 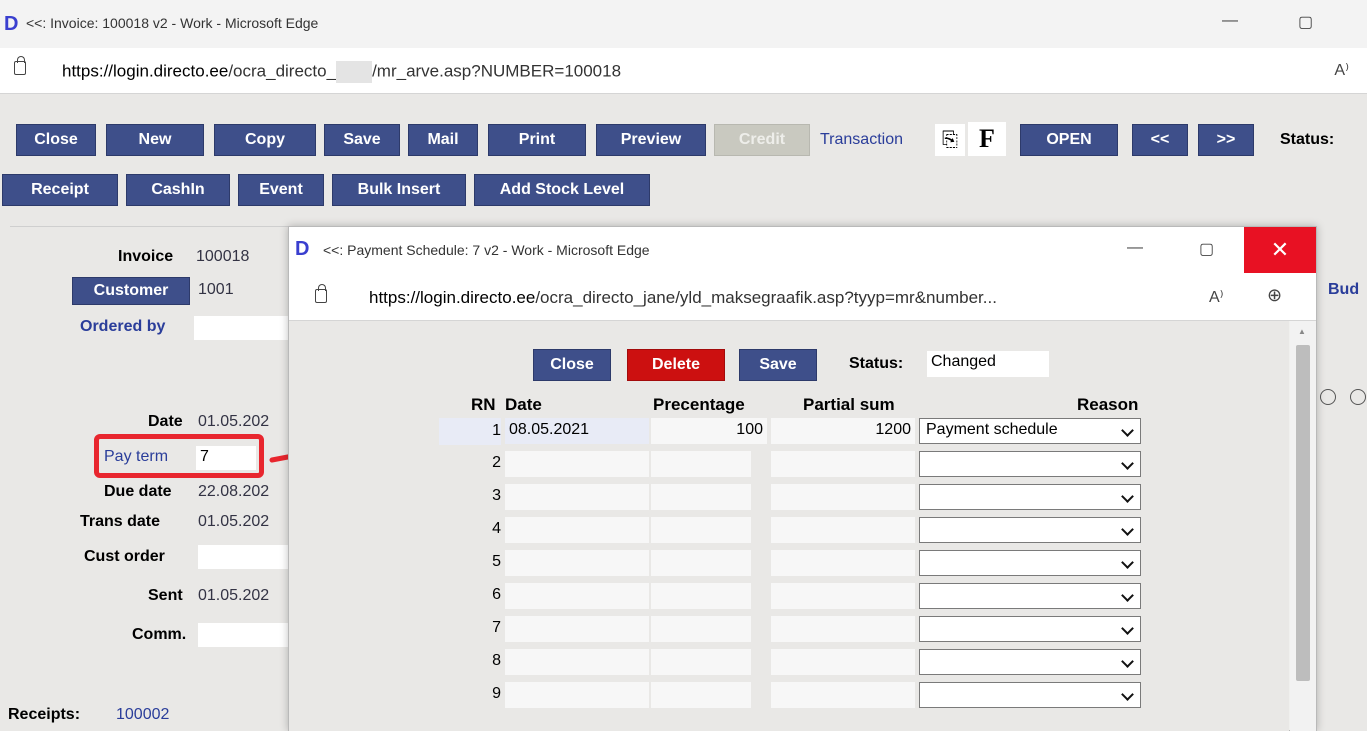 I want to click on reason-select: Payment schedule, so click(x=1030, y=431).